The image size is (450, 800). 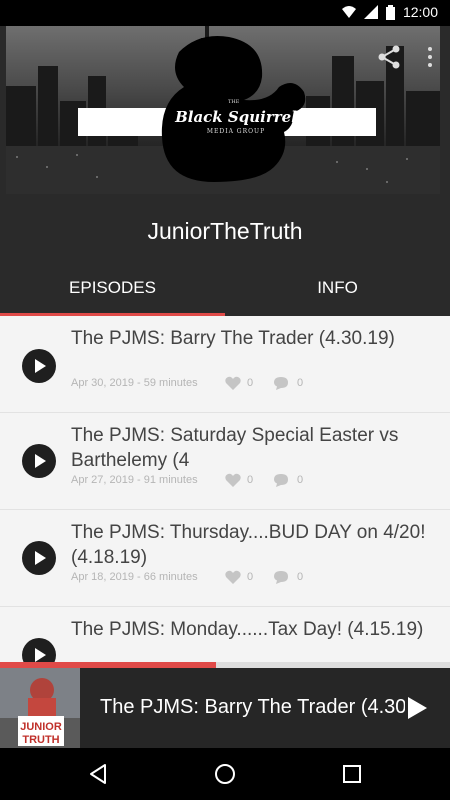 I want to click on episode-title: The PJMS: Barry The Trader (4.30.19), so click(x=233, y=338).